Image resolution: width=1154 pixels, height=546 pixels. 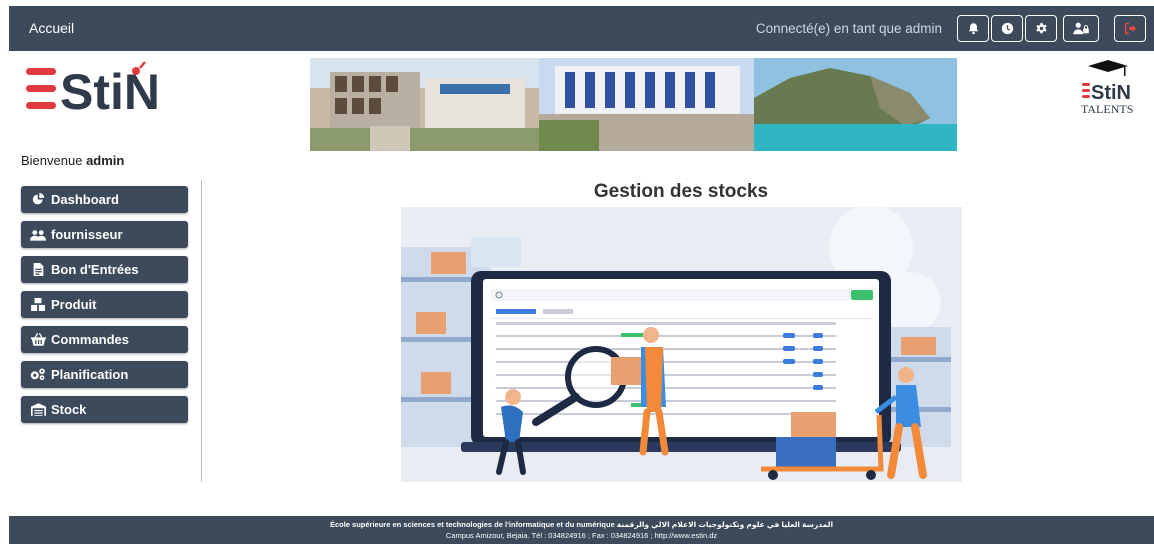 I want to click on file-invoice-icon, so click(x=38, y=270).